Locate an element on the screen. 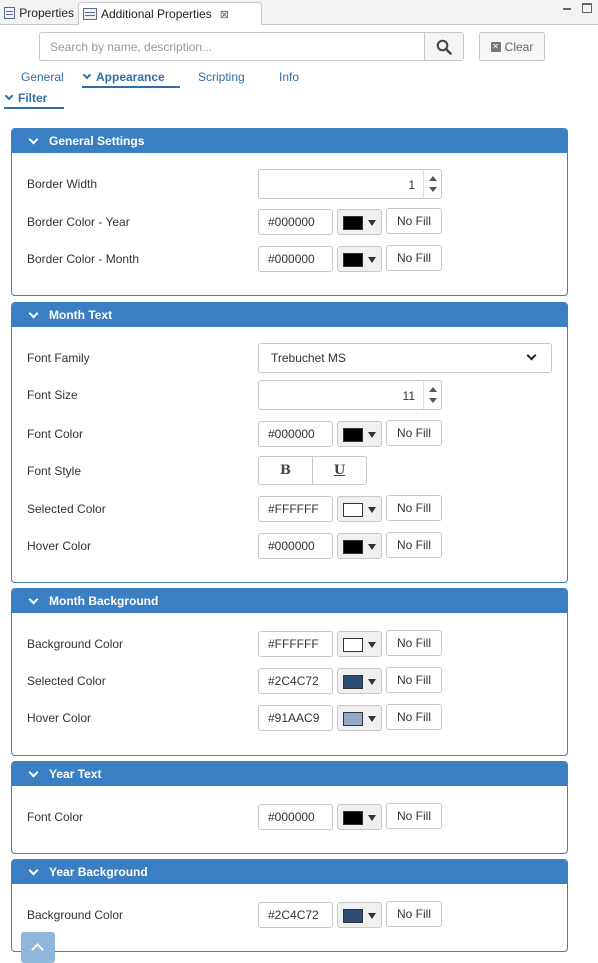  close-tab-icon: ⊠ is located at coordinates (224, 14).